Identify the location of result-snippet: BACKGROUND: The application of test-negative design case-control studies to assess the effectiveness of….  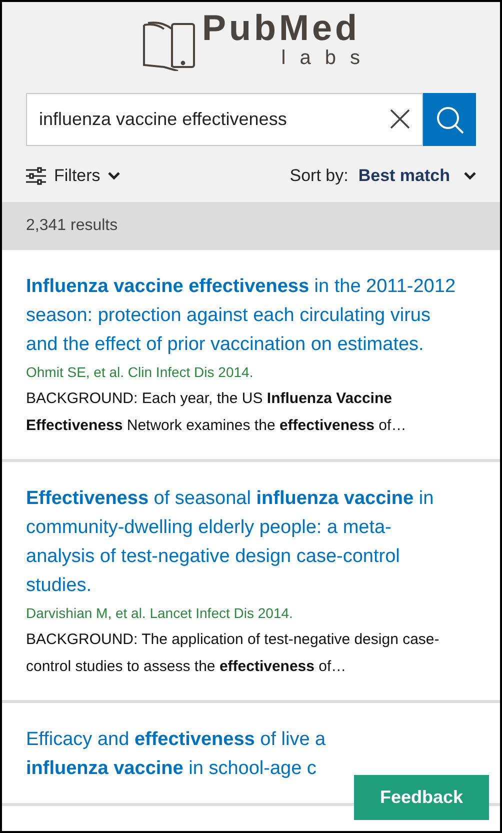
(233, 653).